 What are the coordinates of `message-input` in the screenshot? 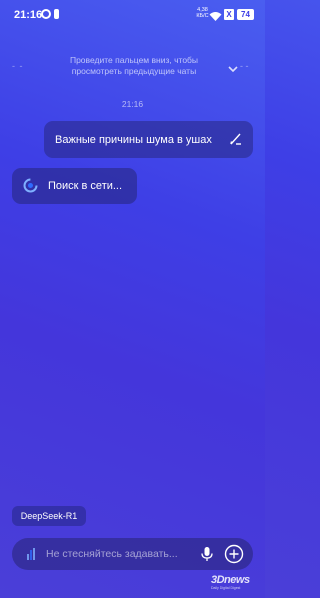 It's located at (121, 554).